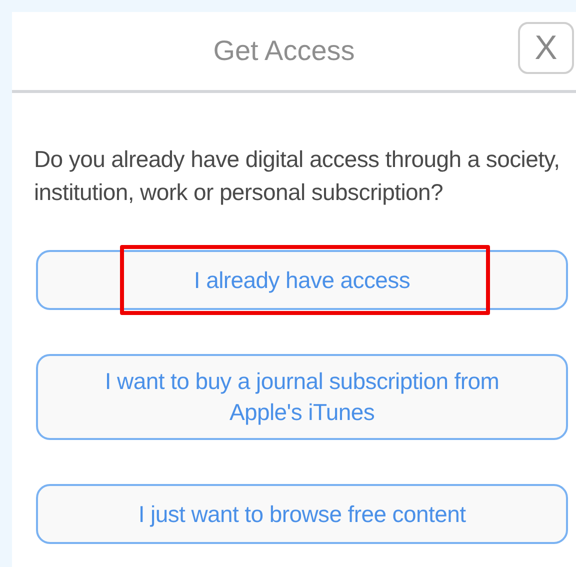  Describe the element at coordinates (302, 397) in the screenshot. I see `option-button: I want to buy a journal subscription from Apple's iTunes` at that location.